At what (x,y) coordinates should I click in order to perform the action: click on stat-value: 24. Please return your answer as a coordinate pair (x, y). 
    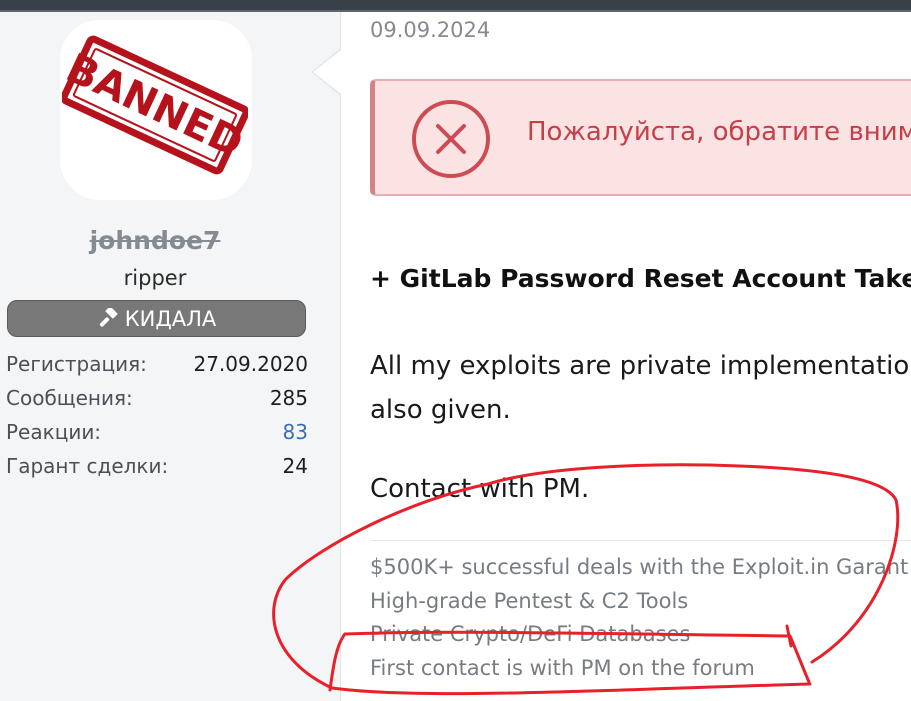
    Looking at the image, I should click on (295, 466).